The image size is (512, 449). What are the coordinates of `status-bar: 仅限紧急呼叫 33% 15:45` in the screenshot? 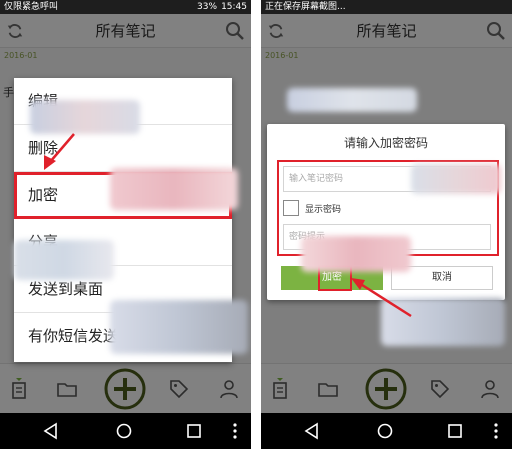 It's located at (125, 7).